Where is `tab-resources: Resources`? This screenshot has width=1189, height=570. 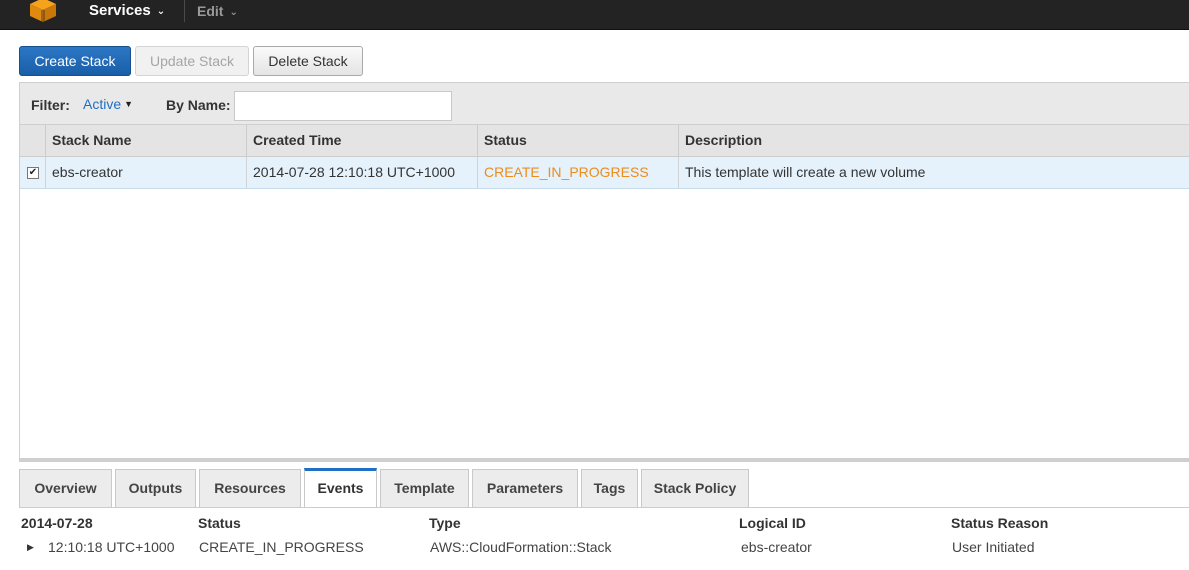 tab-resources: Resources is located at coordinates (250, 488).